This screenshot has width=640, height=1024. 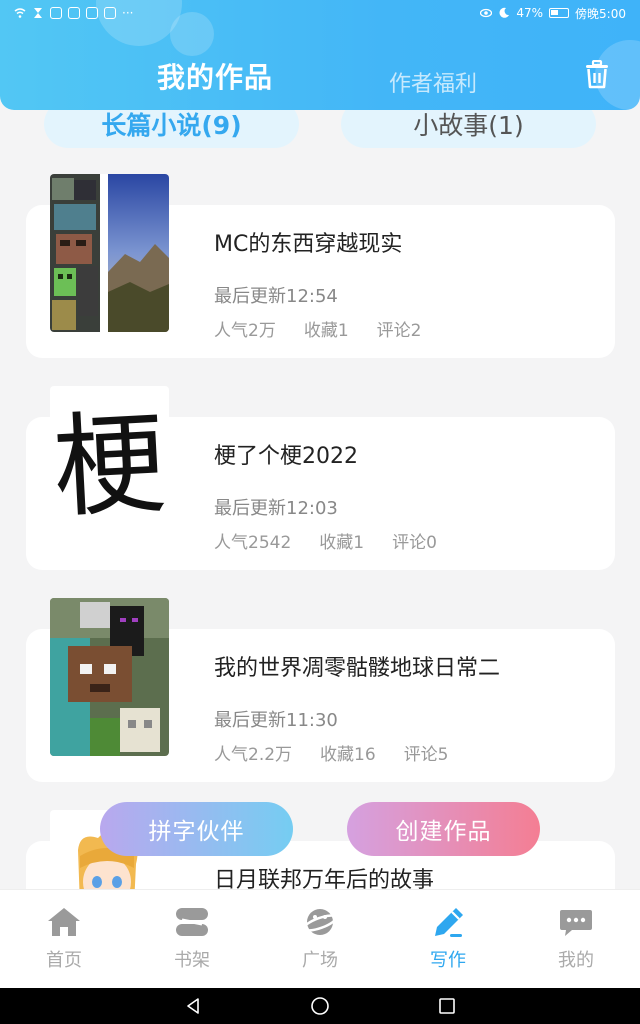 I want to click on work-stats: 人气2542 收藏1 评论0, so click(x=325, y=540).